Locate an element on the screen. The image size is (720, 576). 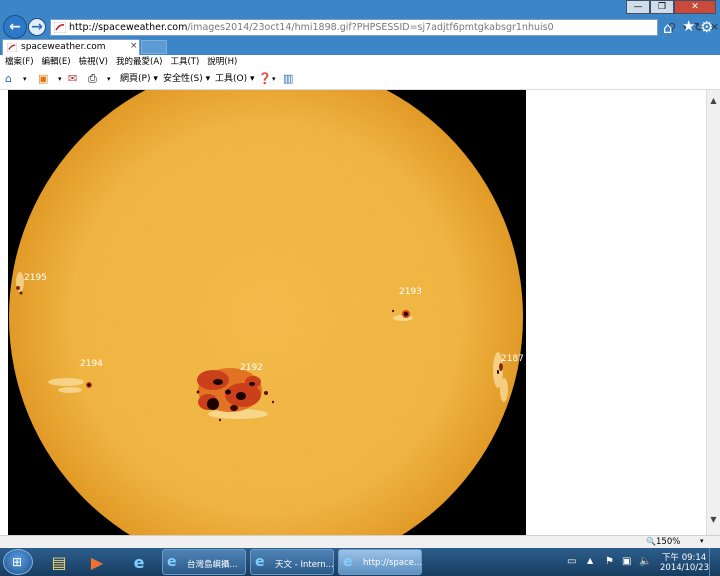
clock-time: 下午 09:14 is located at coordinates (684, 557).